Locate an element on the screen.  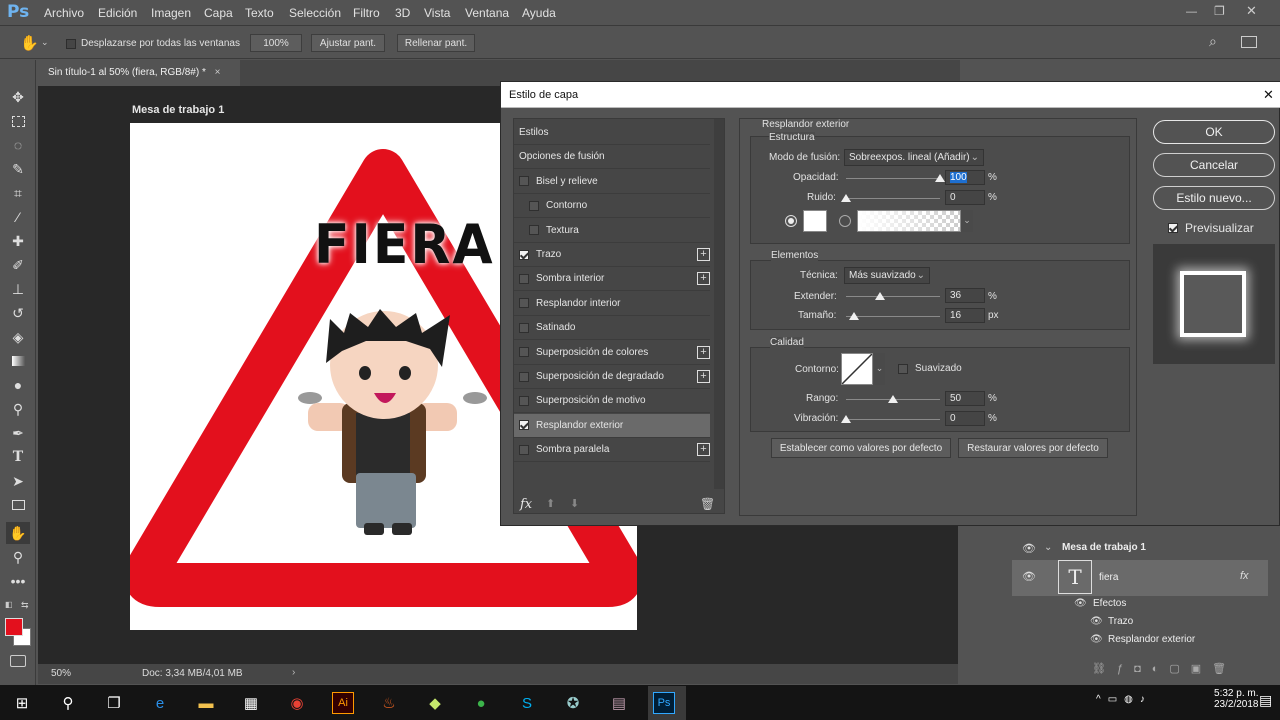
opacity-slider-track is located at coordinates (893, 178).